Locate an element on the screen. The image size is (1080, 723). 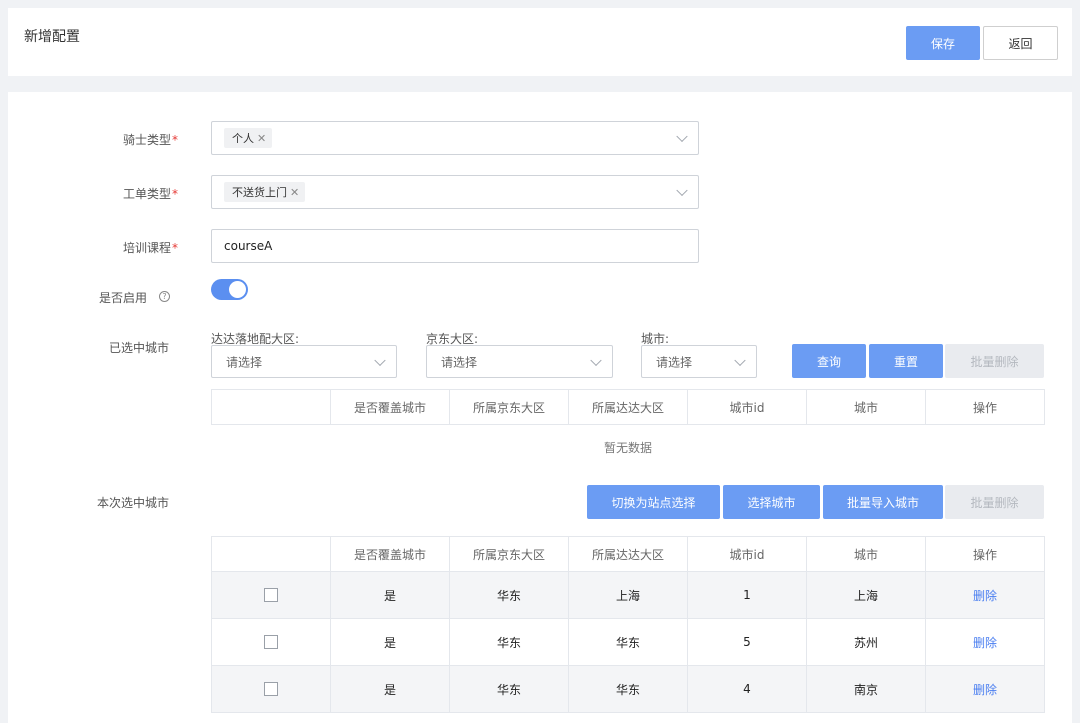
order-type-select: 不送货上门 ✕ is located at coordinates (455, 192).